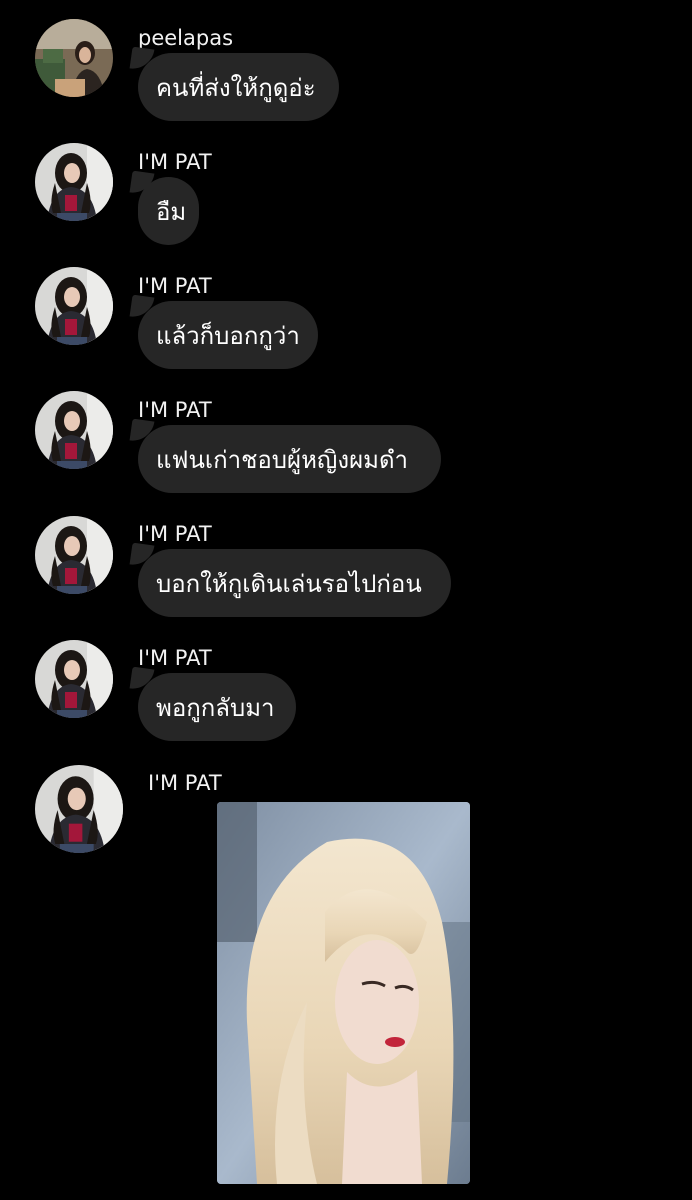 The width and height of the screenshot is (692, 1200). I want to click on message-bubble: คนที่ส่งให้กูดูอ่ะ, so click(238, 87).